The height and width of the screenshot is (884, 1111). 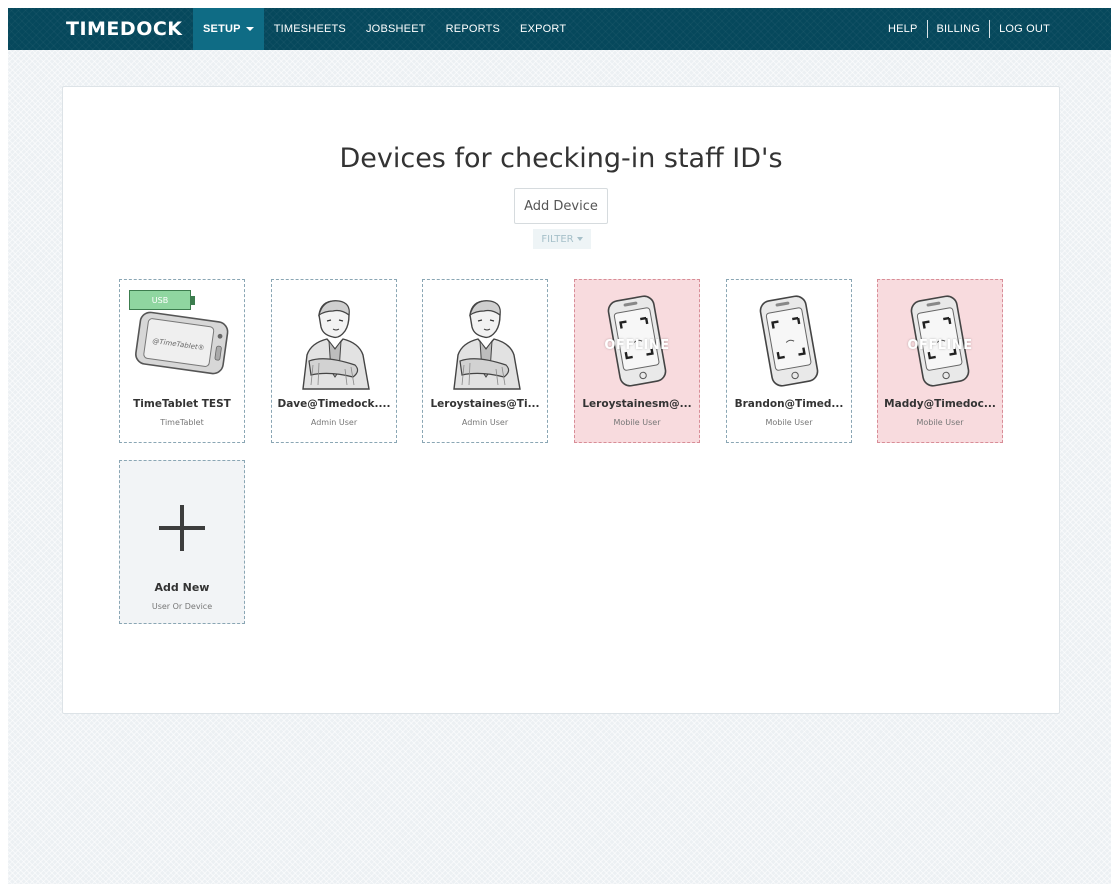 I want to click on nav-help: HELP, so click(x=903, y=29).